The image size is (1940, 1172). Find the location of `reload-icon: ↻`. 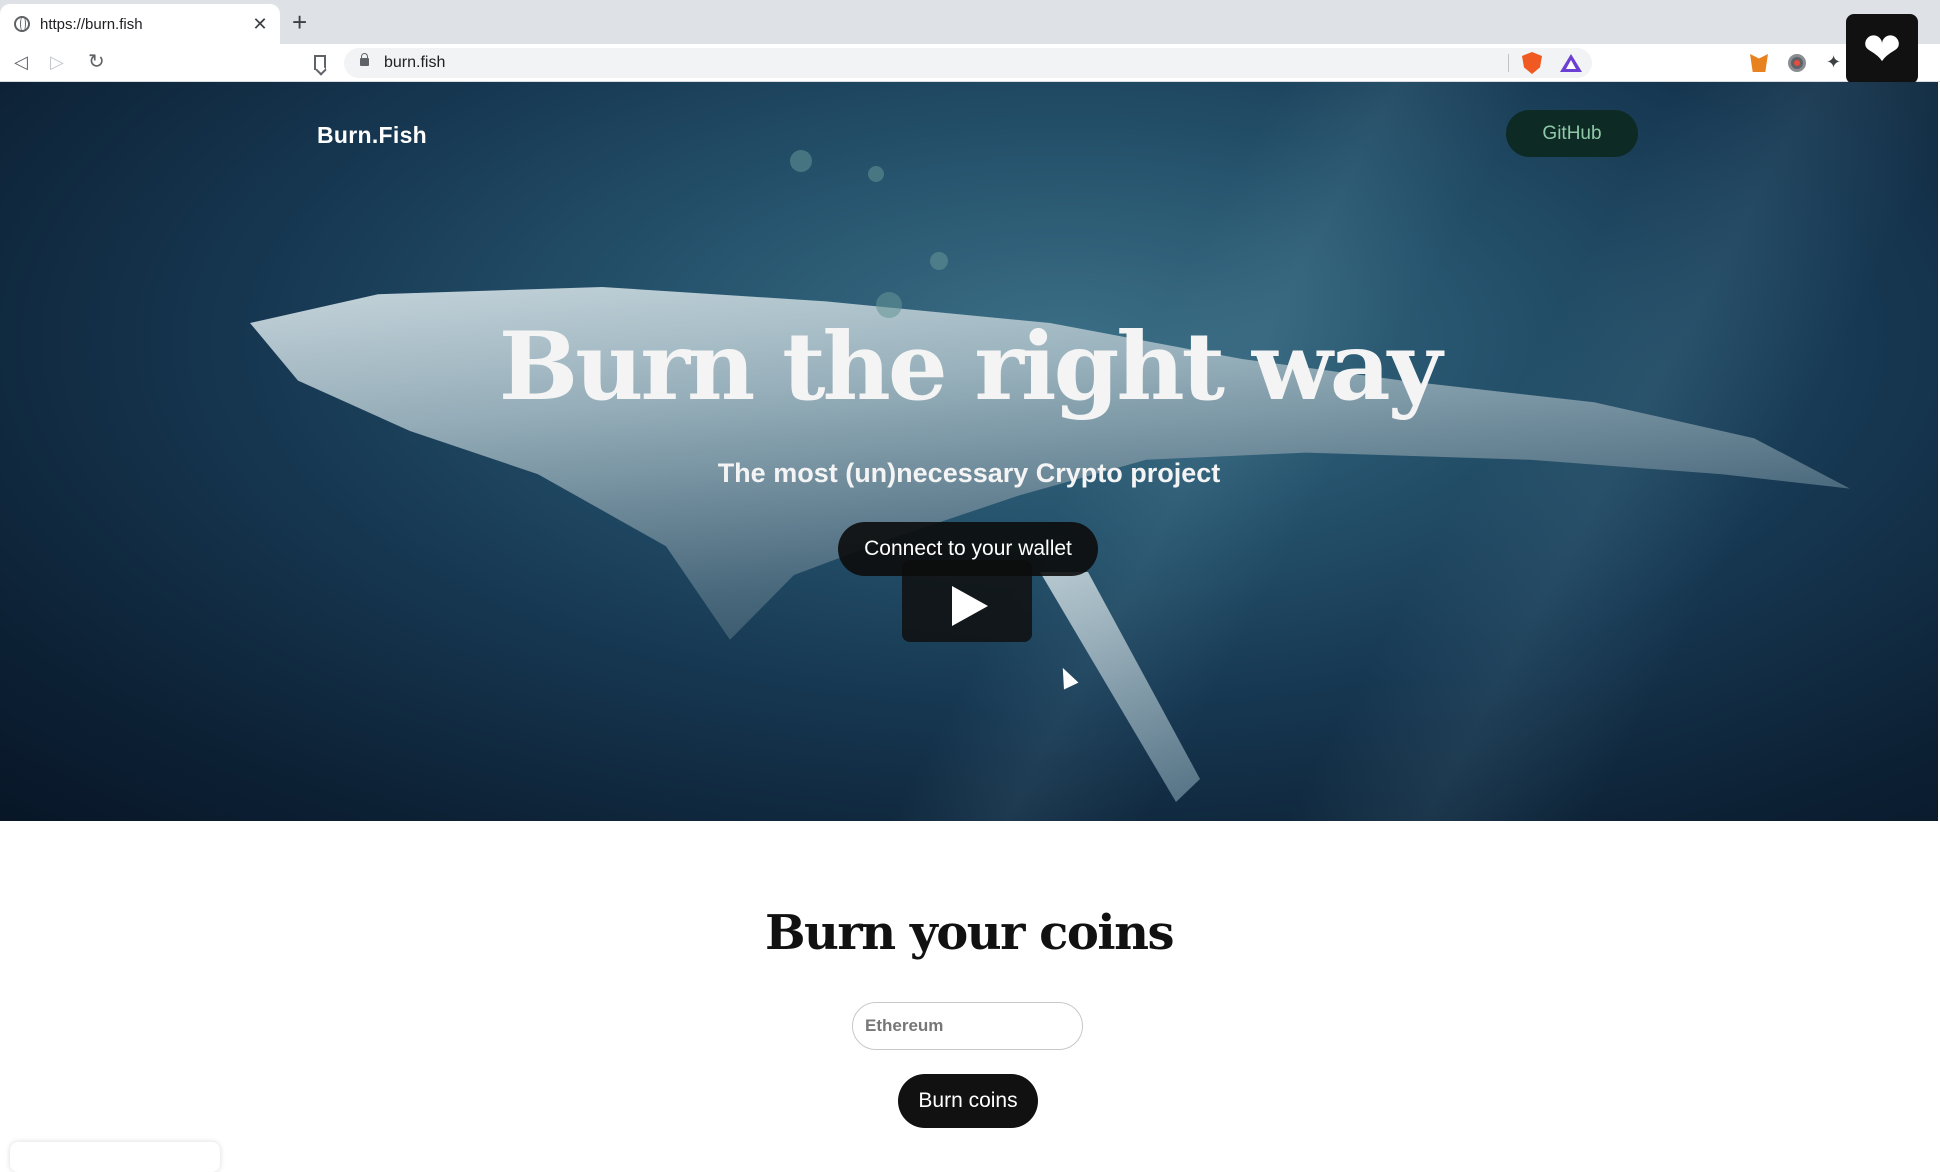

reload-icon: ↻ is located at coordinates (96, 62).